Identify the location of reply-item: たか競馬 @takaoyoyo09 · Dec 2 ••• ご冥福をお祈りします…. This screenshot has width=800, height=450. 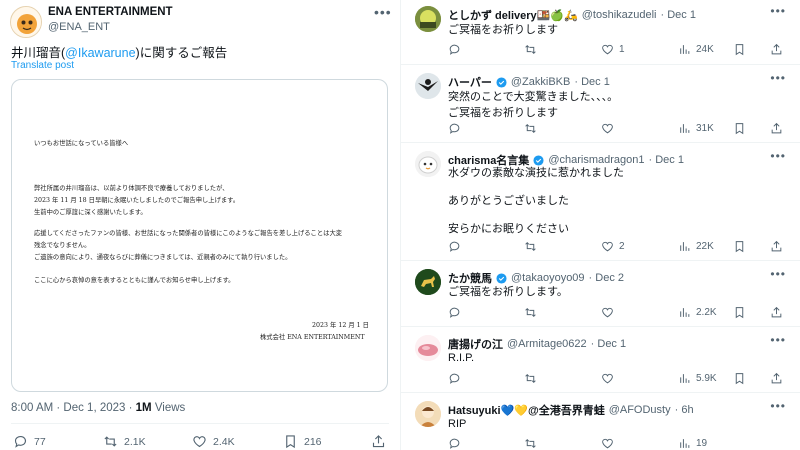
(600, 294).